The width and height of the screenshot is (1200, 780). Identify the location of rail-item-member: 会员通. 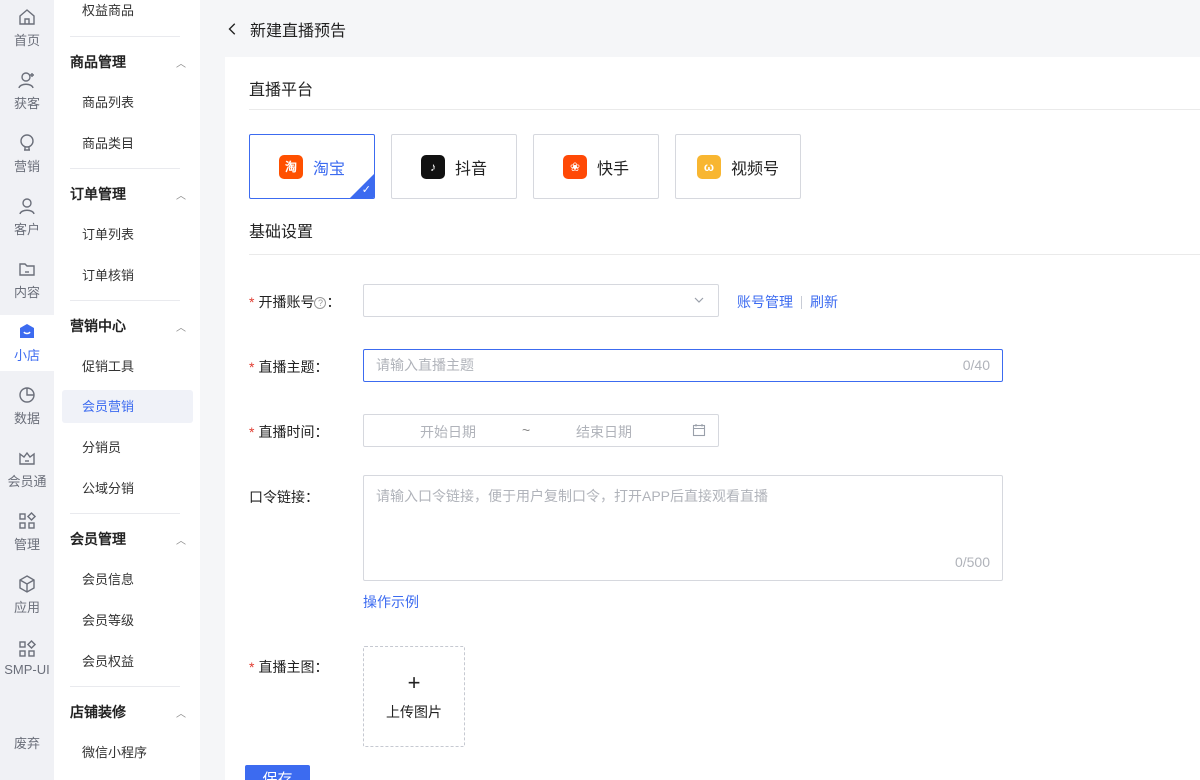
(27, 469).